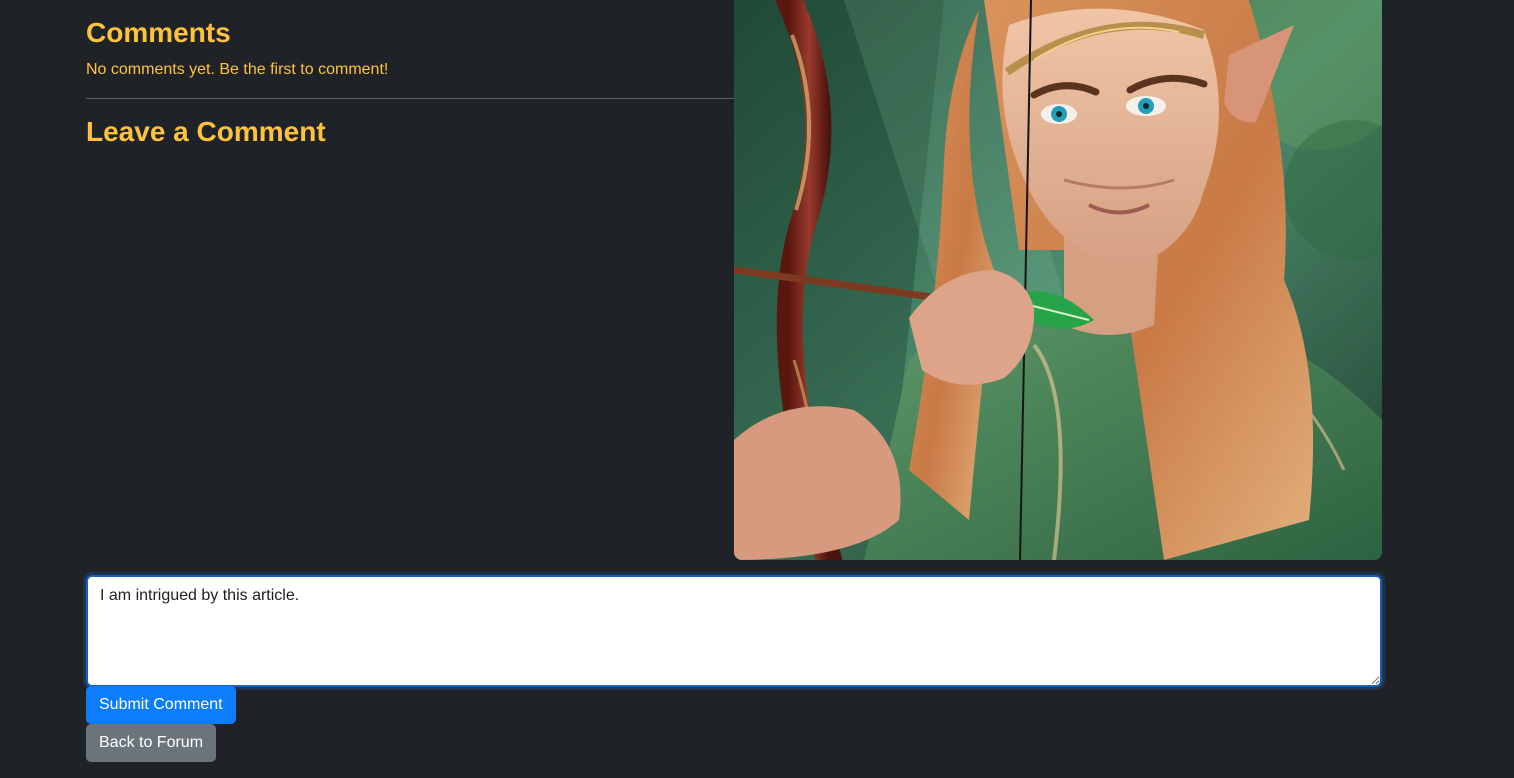 Image resolution: width=1514 pixels, height=778 pixels. I want to click on submit-comment-button: Submit Comment, so click(161, 705).